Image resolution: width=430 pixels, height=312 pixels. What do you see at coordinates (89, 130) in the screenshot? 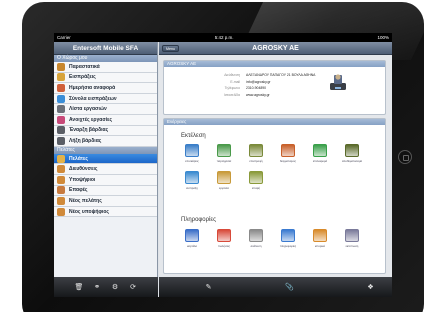
I see `list-item-label: Έναρξη βάρδιας` at bounding box center [89, 130].